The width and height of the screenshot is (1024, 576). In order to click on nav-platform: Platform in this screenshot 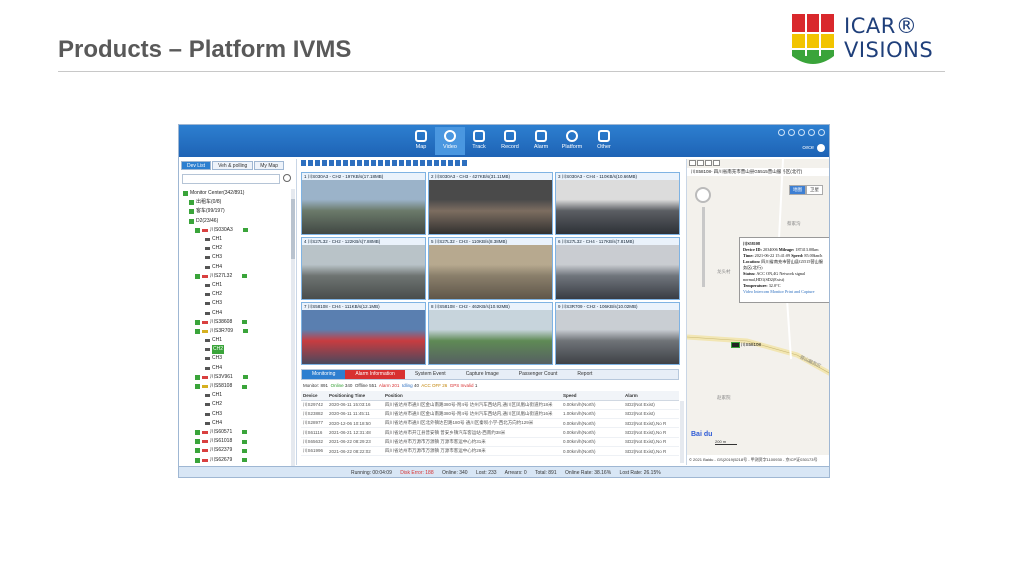, I will do `click(572, 141)`.